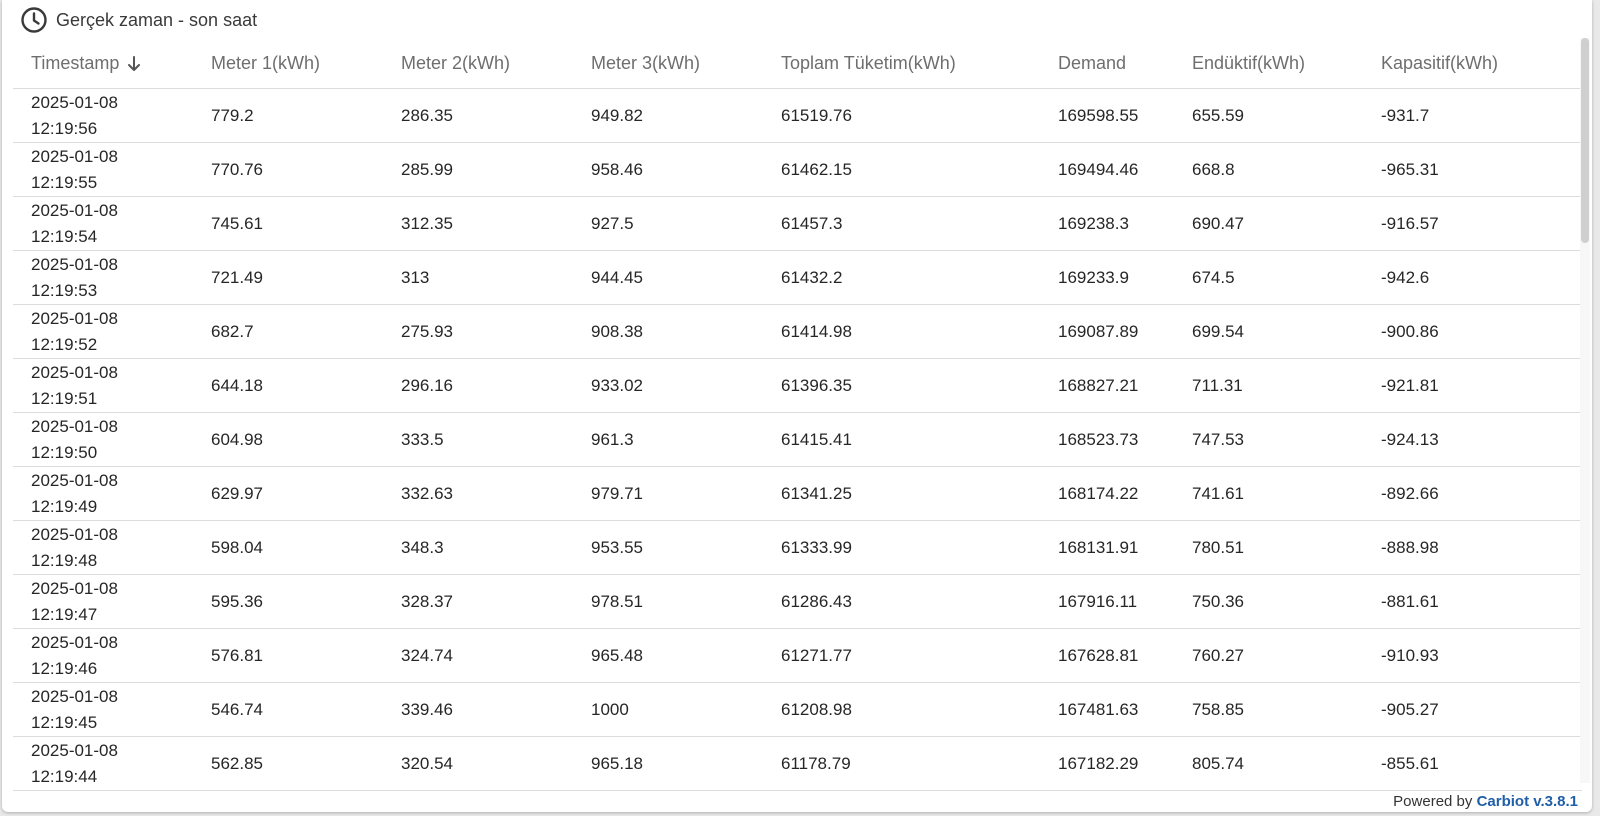  I want to click on timestamp-time: 12:19:44, so click(64, 776).